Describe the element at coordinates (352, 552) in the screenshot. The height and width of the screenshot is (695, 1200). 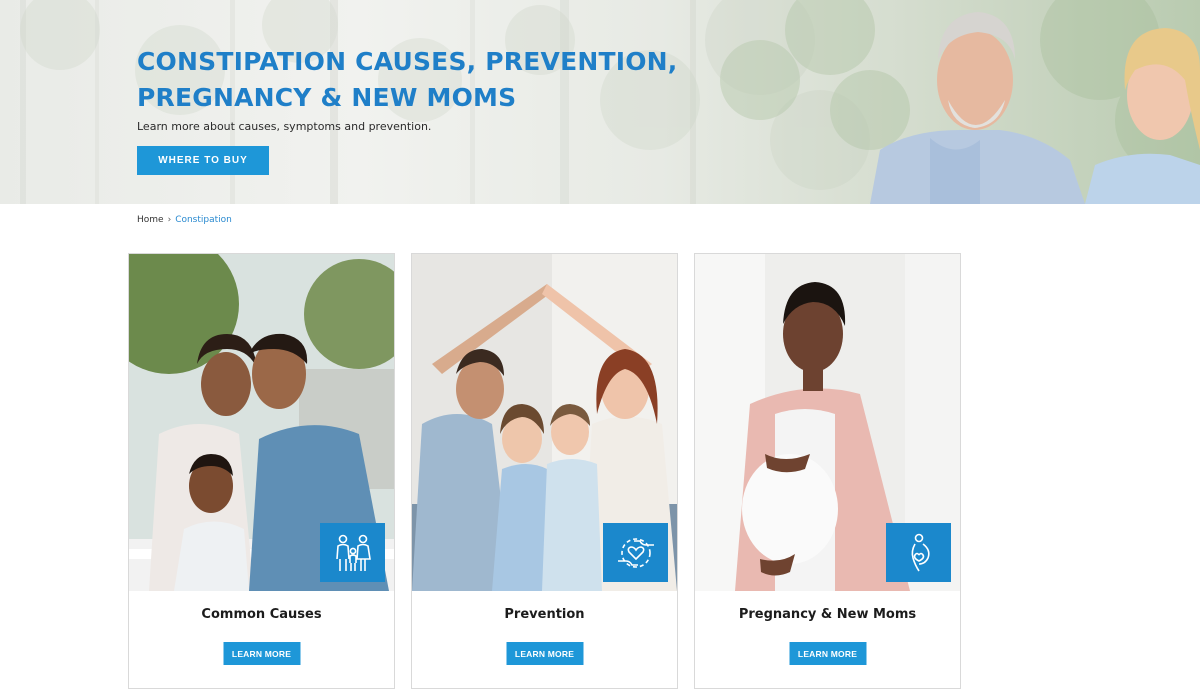
I see `family-icon` at that location.